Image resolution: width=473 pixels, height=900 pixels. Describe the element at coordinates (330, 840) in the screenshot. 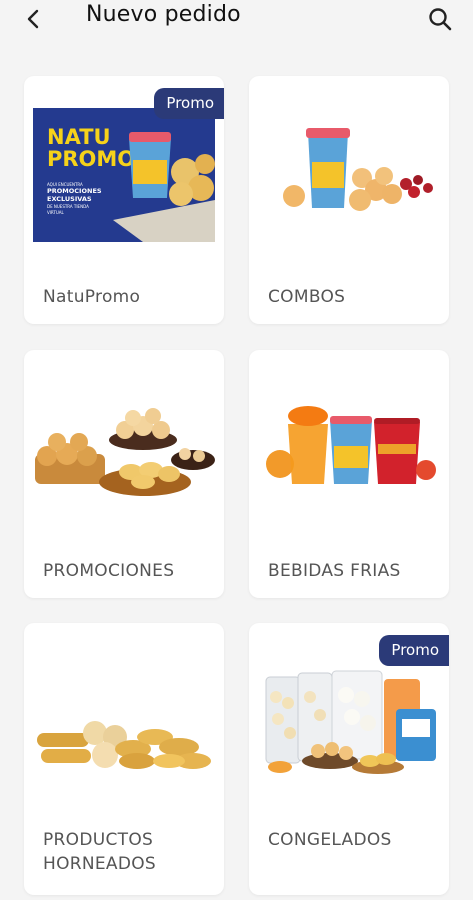

I see `category-label: CONGELADOS` at that location.